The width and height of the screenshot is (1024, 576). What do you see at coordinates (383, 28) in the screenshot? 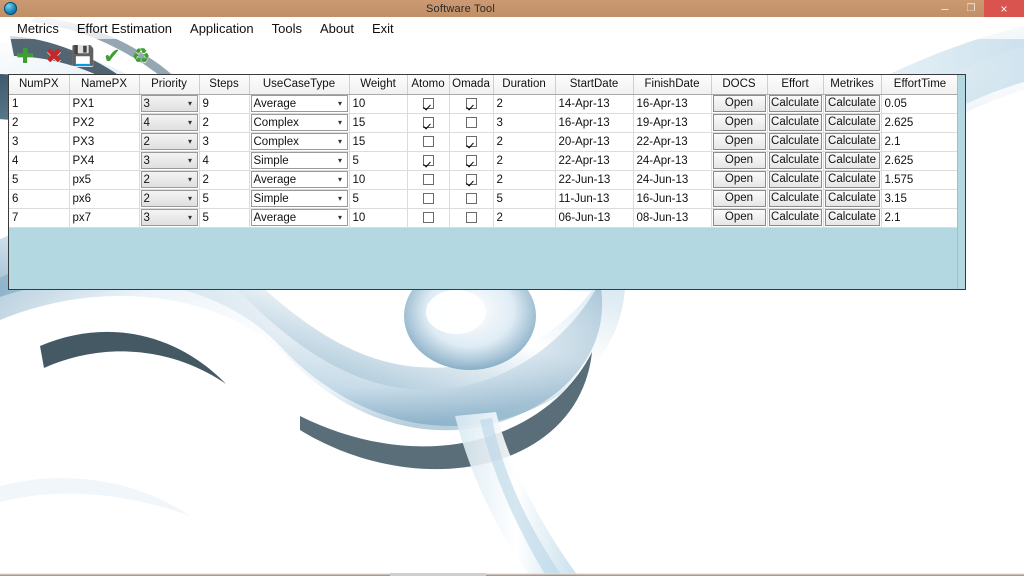
I see `menu-item-exit: Exit` at bounding box center [383, 28].